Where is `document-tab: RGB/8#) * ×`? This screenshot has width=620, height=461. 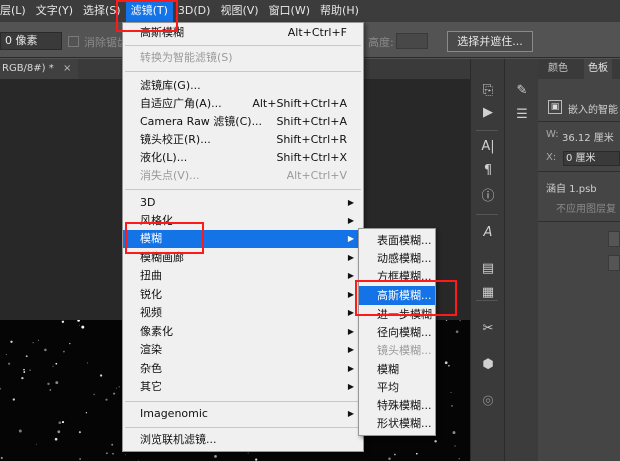
document-tab: RGB/8#) * × is located at coordinates (39, 69).